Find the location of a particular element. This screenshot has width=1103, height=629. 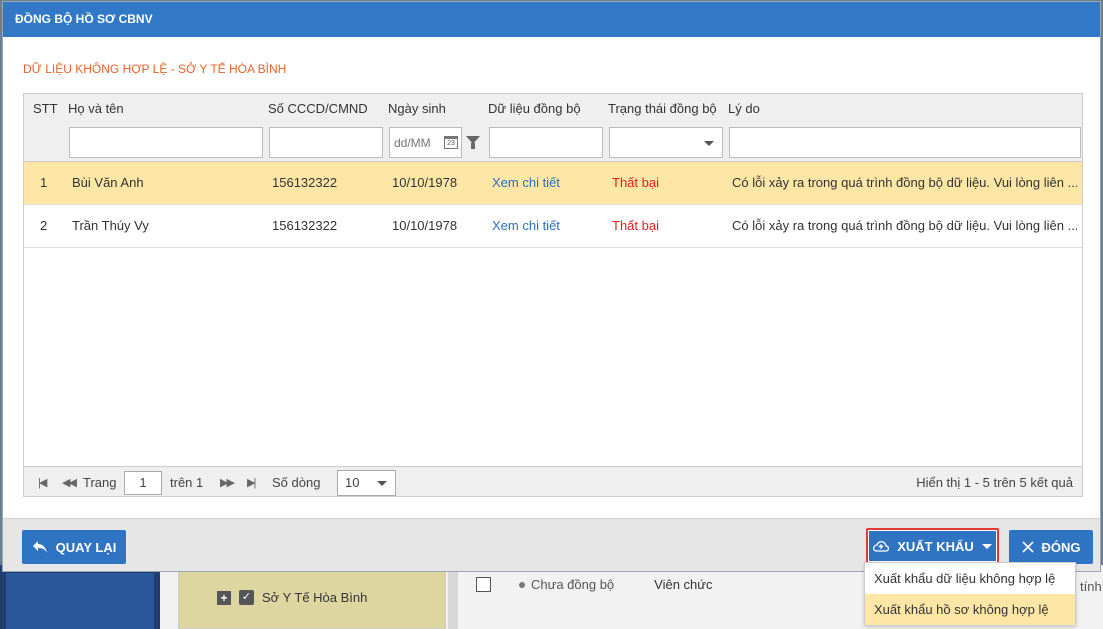

cell-stt: 1 is located at coordinates (44, 182).